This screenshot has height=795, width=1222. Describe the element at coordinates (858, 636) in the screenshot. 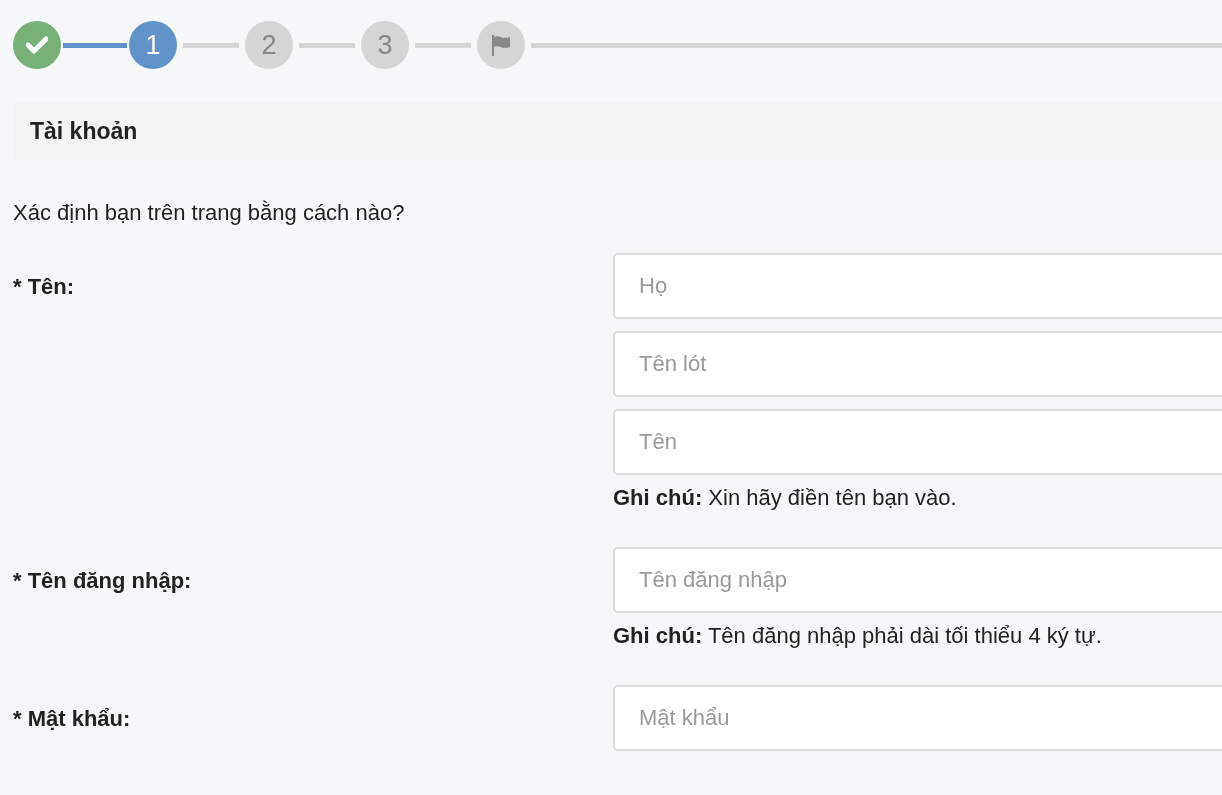

I see `note-text: Ghi chú: Tên đăng nhập phải dài tối thiểu 4 ký tự.` at that location.